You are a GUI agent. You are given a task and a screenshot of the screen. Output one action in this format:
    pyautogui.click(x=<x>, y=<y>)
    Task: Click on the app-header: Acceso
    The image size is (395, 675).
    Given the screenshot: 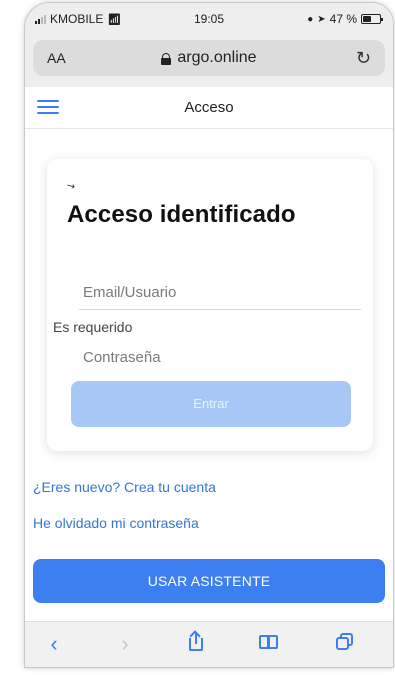 What is the action you would take?
    pyautogui.click(x=209, y=108)
    